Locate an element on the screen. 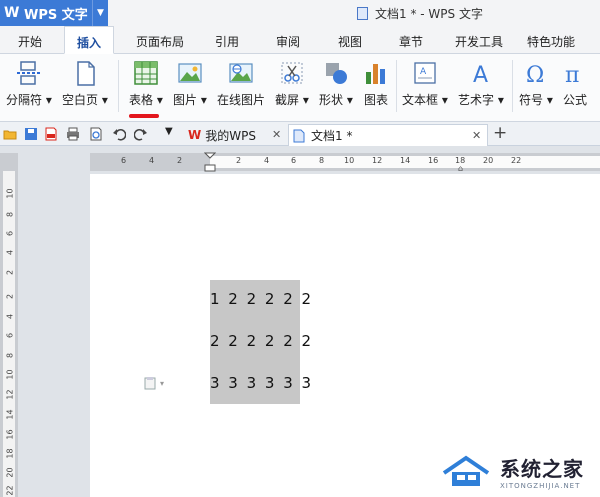  formula-button: π 公式 is located at coordinates (575, 84).